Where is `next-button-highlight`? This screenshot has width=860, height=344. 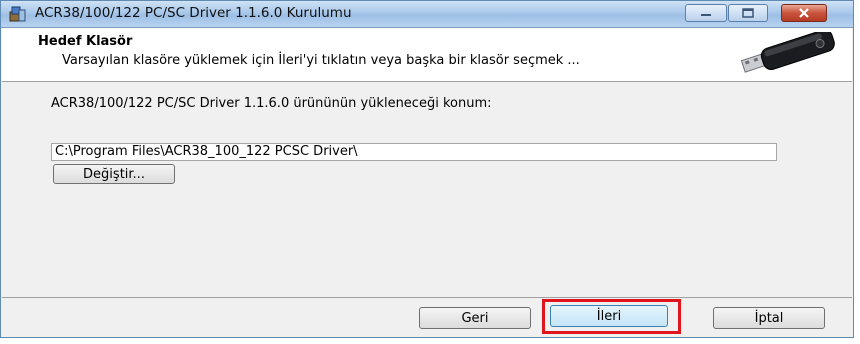 next-button-highlight is located at coordinates (611, 316).